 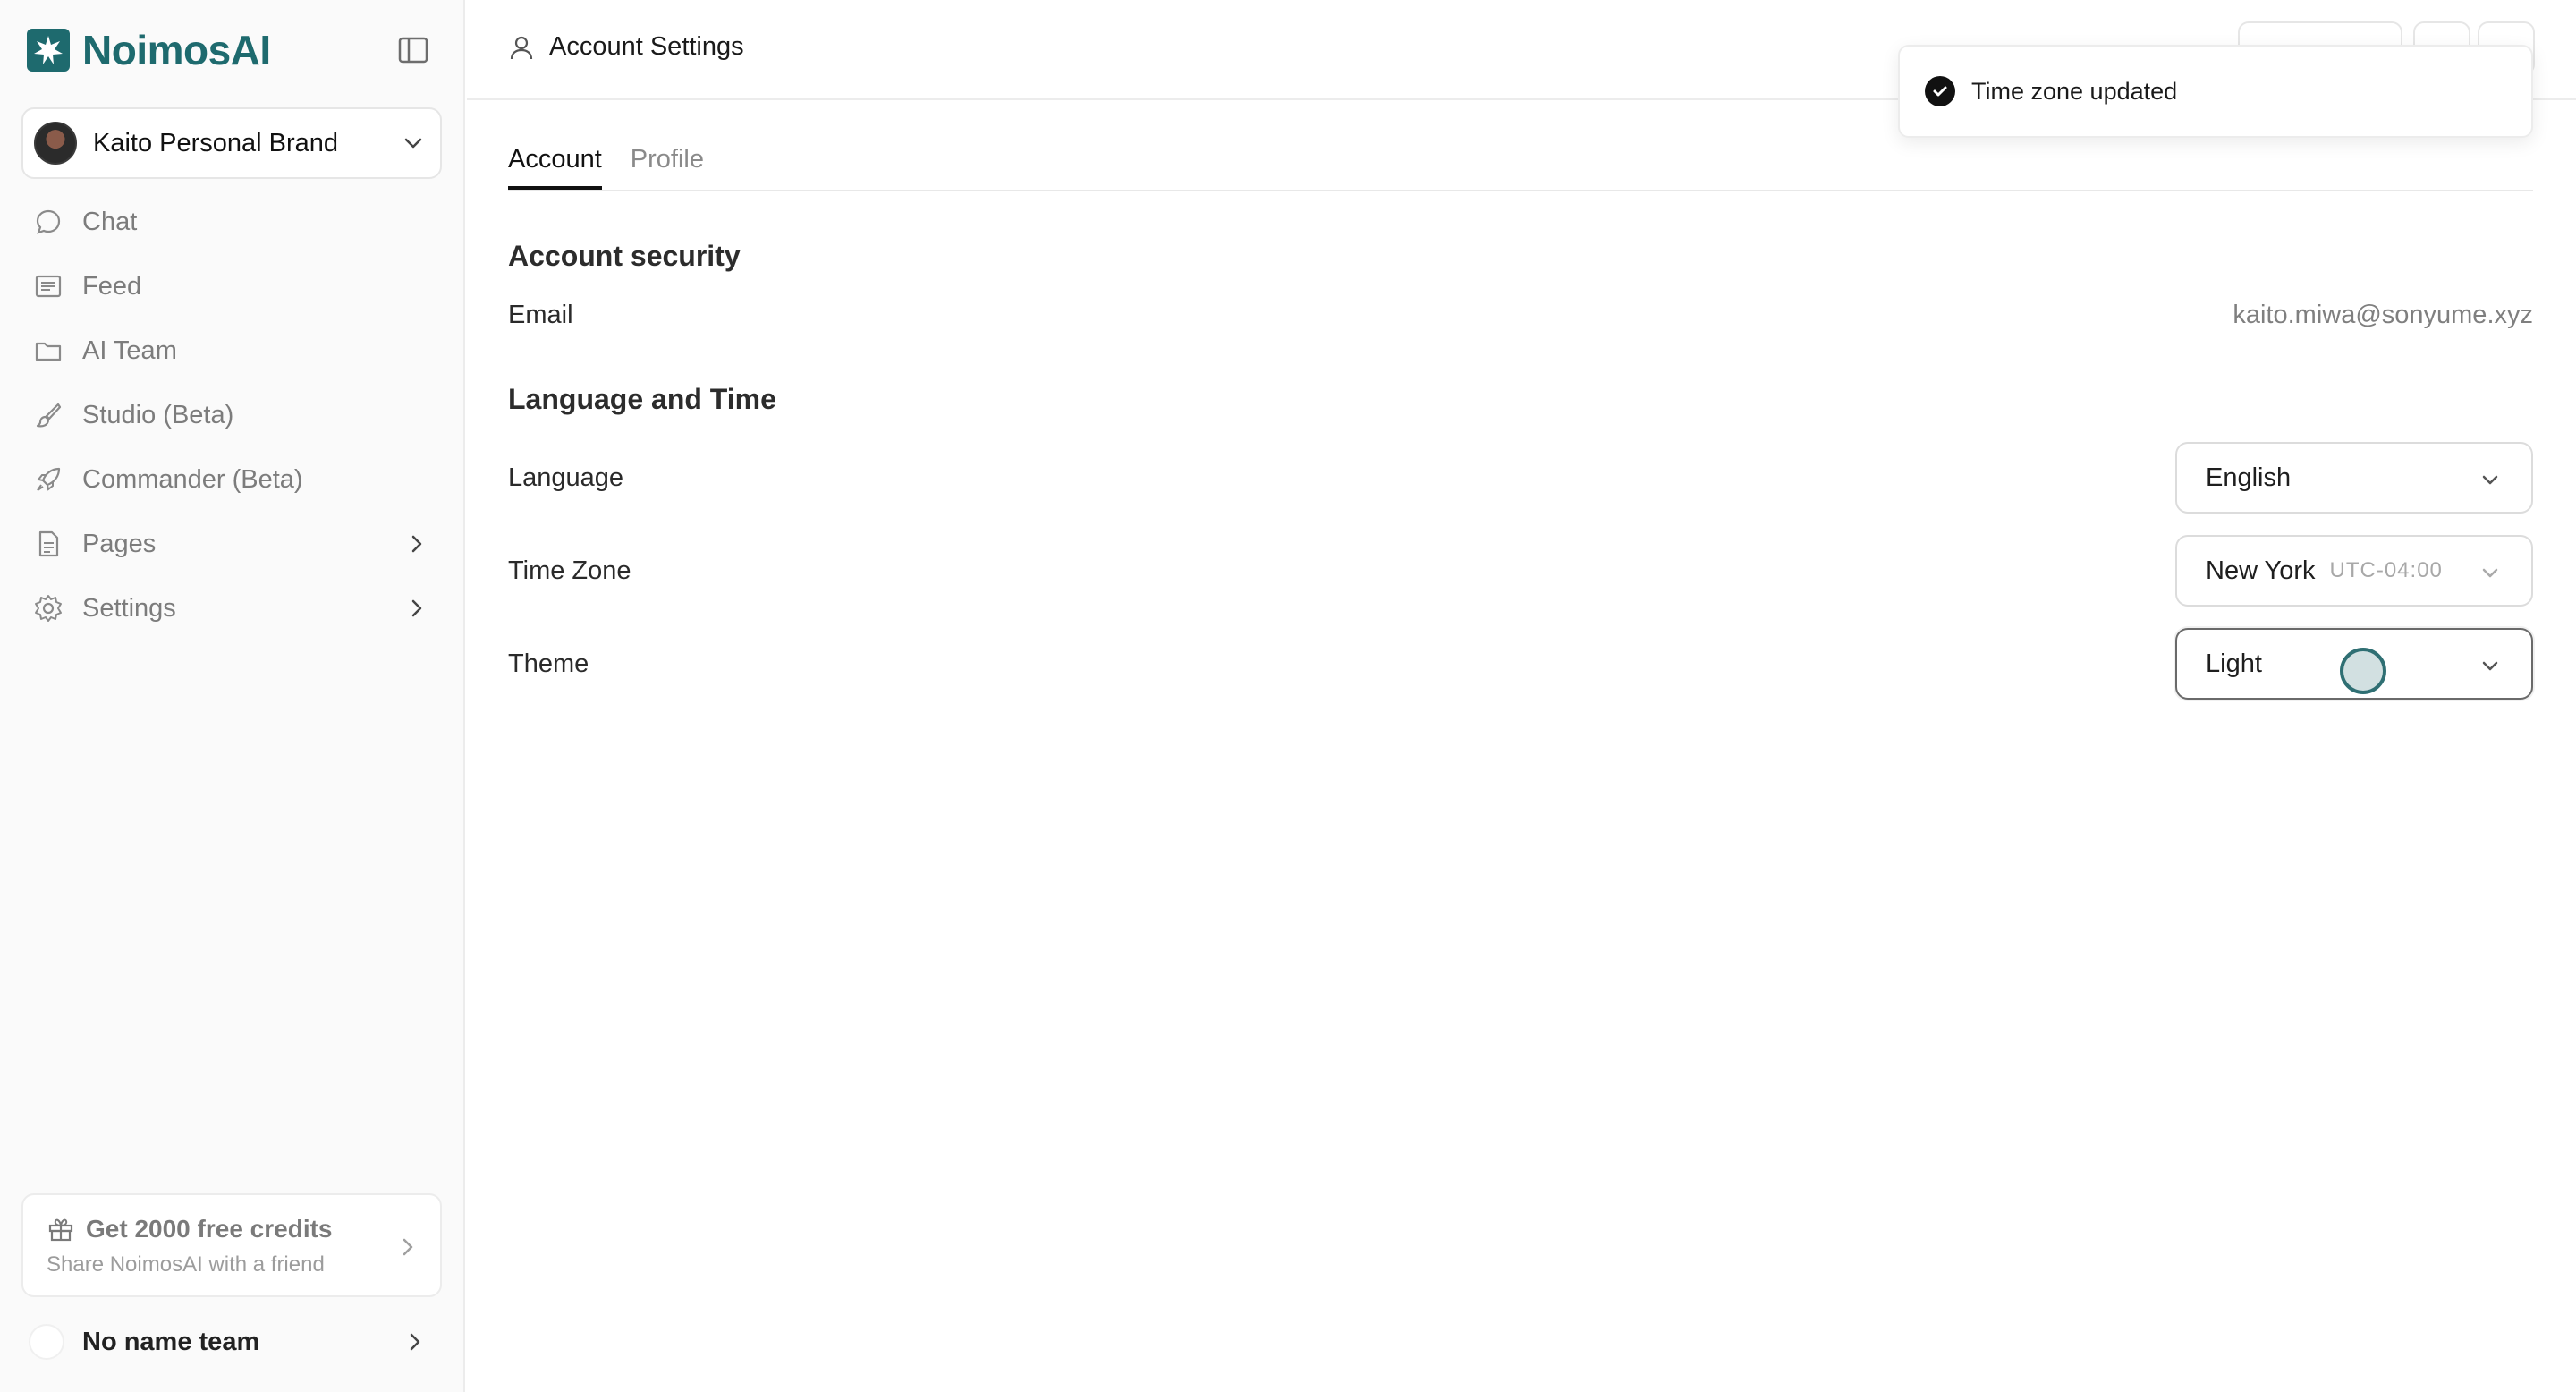 What do you see at coordinates (555, 162) in the screenshot?
I see `tab-account: Account` at bounding box center [555, 162].